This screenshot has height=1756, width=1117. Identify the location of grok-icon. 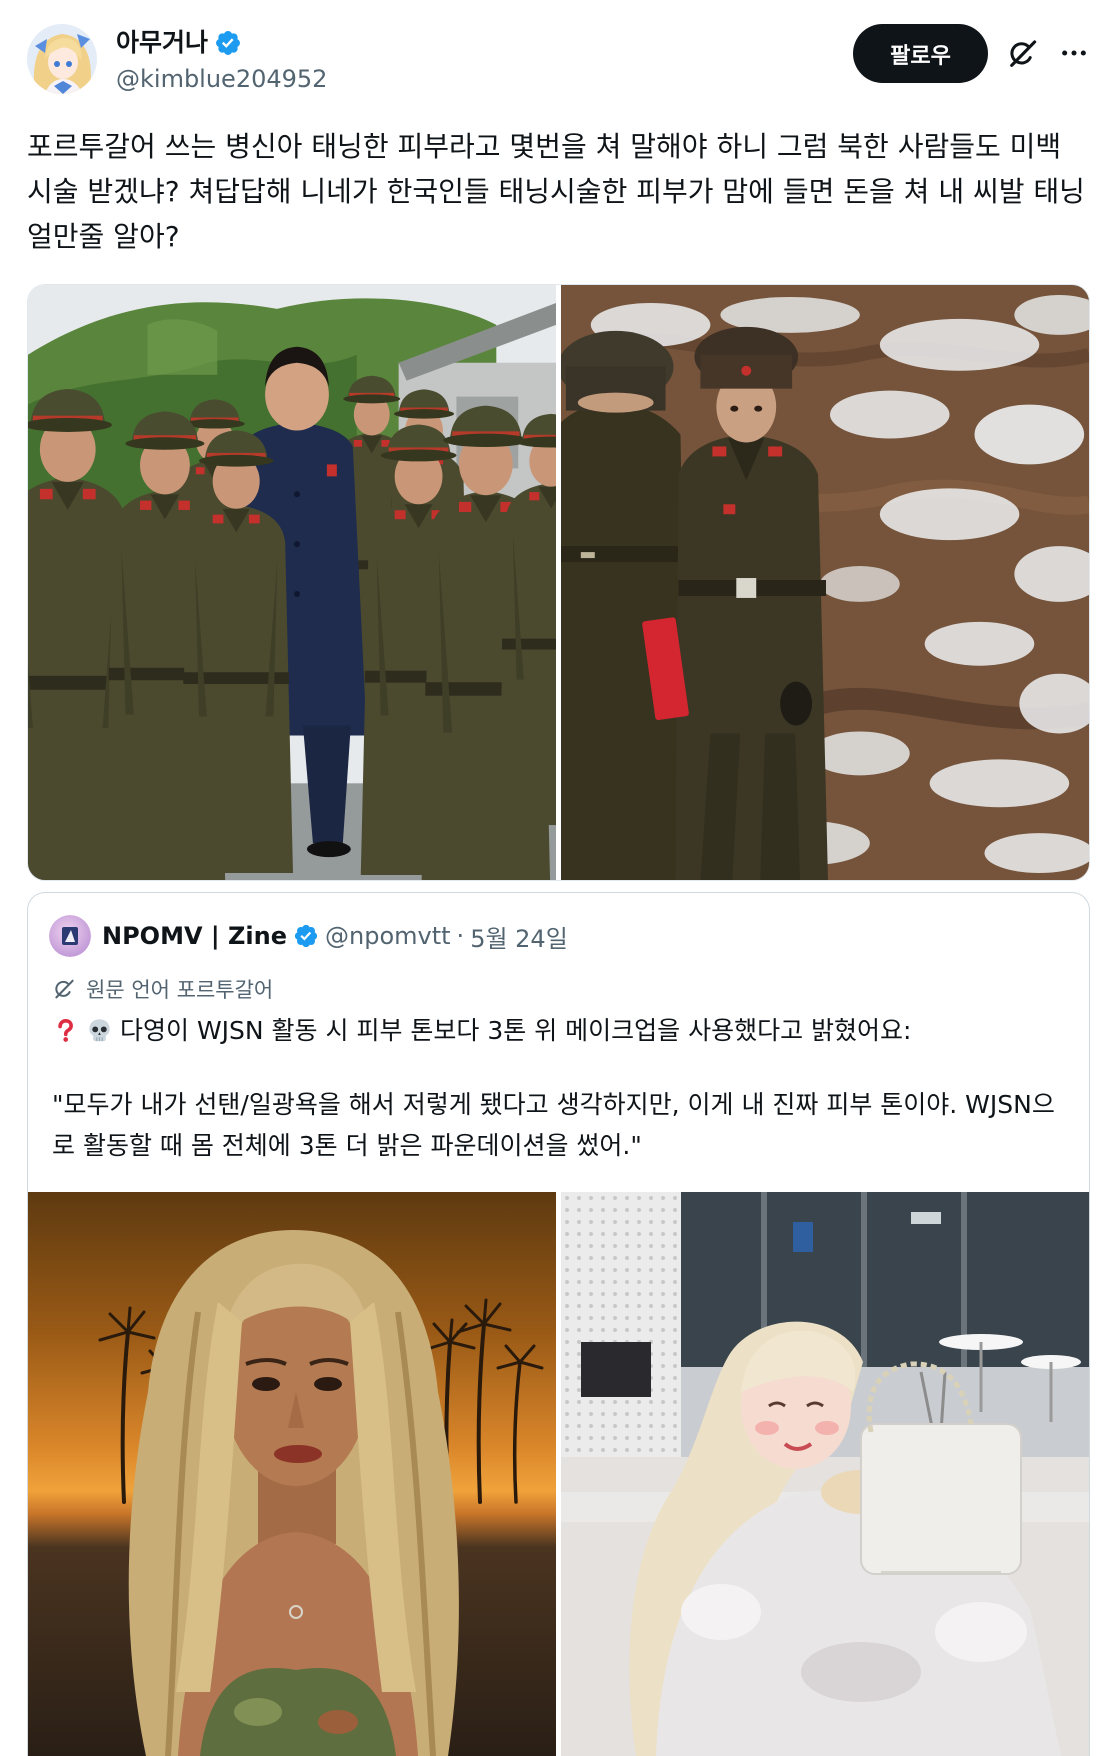
(1023, 53).